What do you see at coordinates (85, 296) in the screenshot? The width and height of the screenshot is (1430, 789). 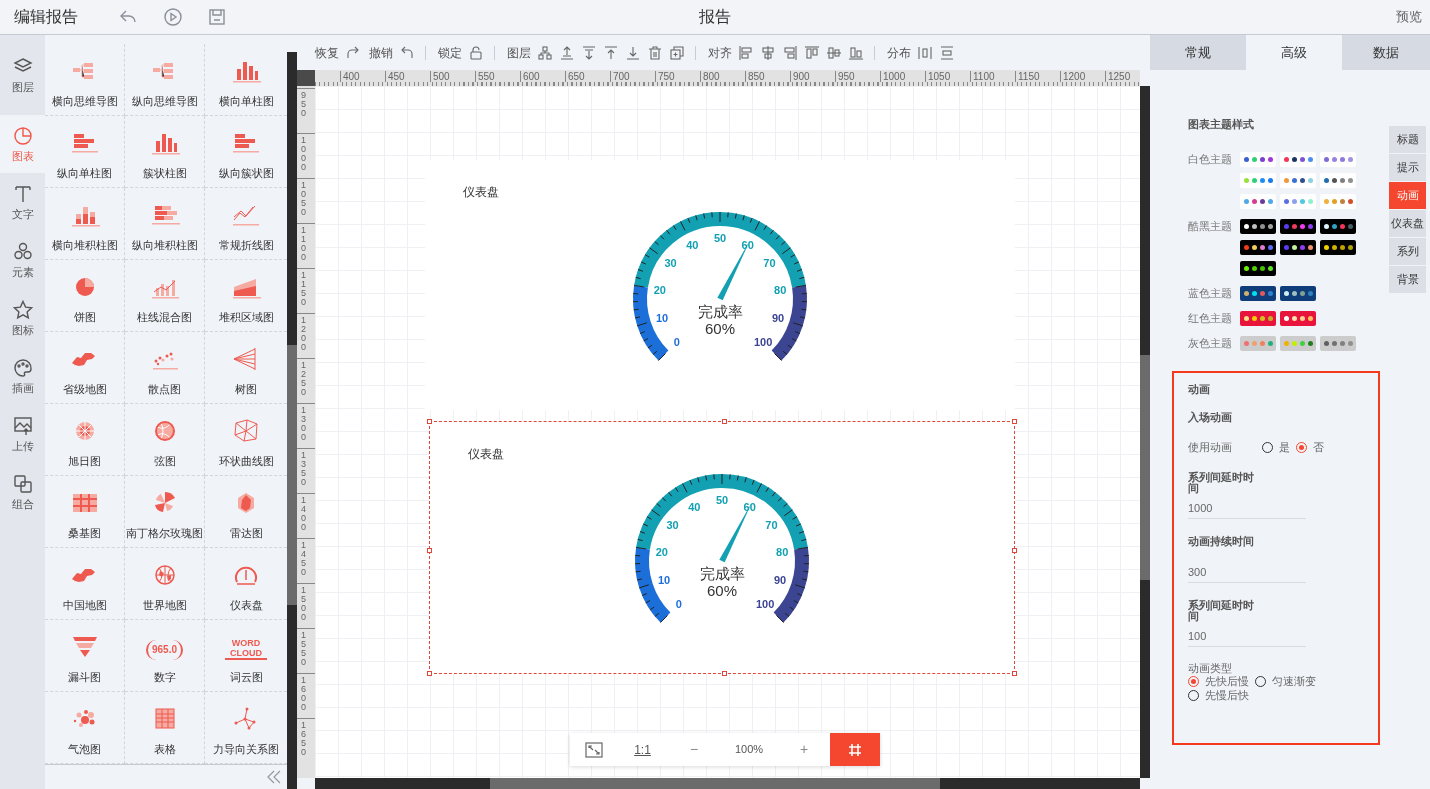 I see `chart-type-item: 饼图` at bounding box center [85, 296].